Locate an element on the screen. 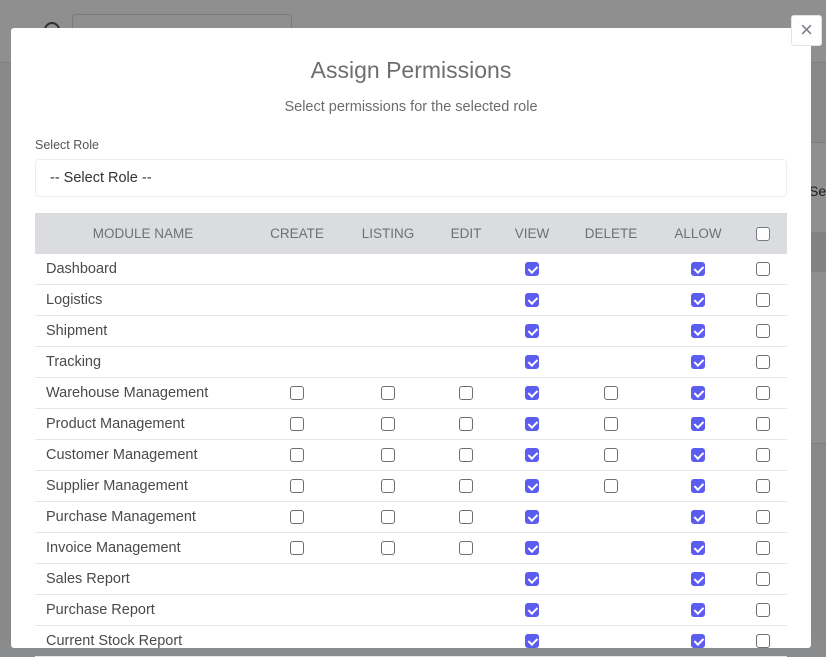 The image size is (826, 657). module-name-cell: Purchase Report is located at coordinates (143, 610).